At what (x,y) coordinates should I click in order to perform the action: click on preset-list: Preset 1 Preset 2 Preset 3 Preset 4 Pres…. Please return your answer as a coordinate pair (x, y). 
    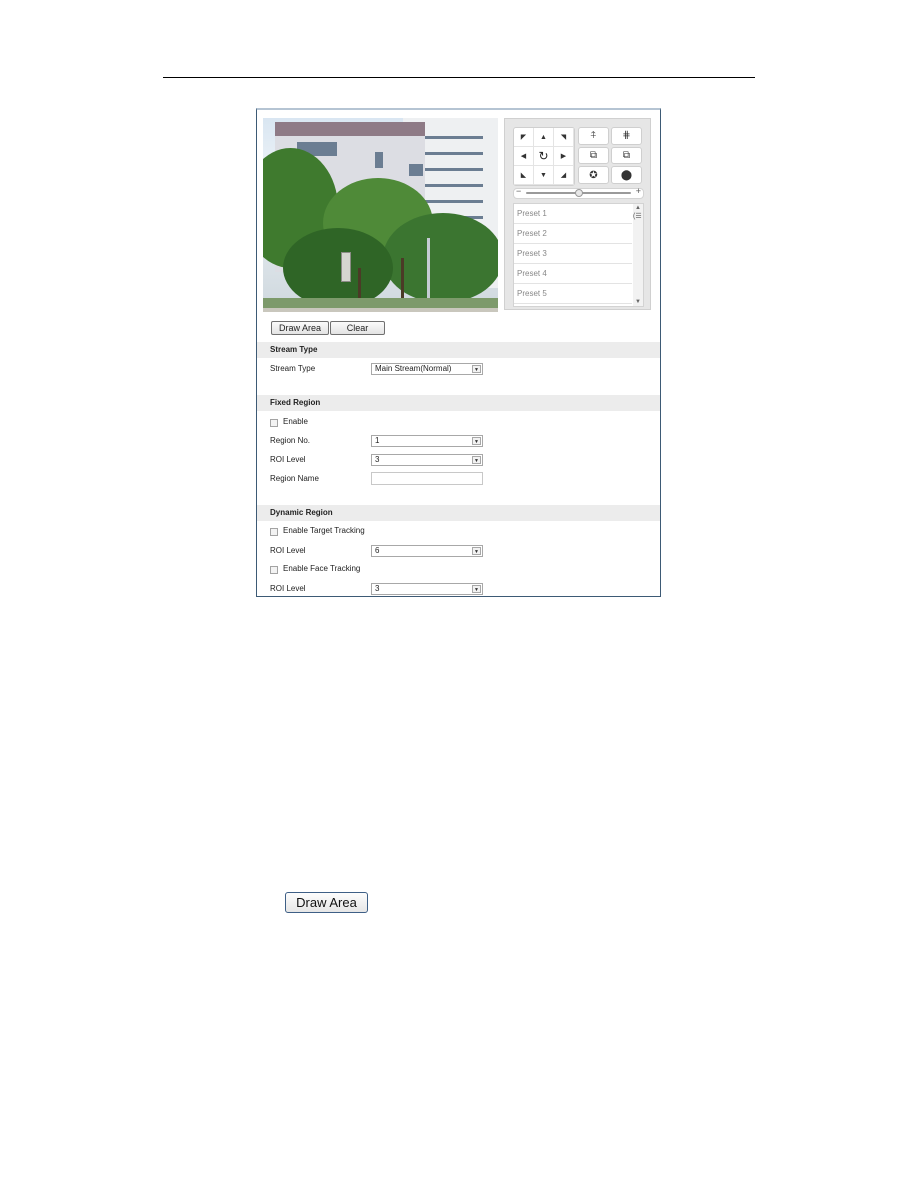
    Looking at the image, I should click on (578, 255).